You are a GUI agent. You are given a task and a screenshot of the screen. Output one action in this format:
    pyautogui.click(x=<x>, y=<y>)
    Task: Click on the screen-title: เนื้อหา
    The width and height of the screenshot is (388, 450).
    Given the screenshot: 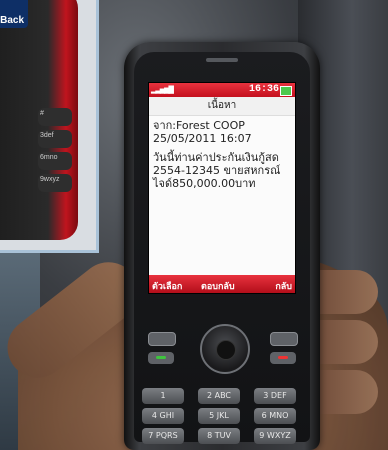 What is the action you would take?
    pyautogui.click(x=222, y=106)
    